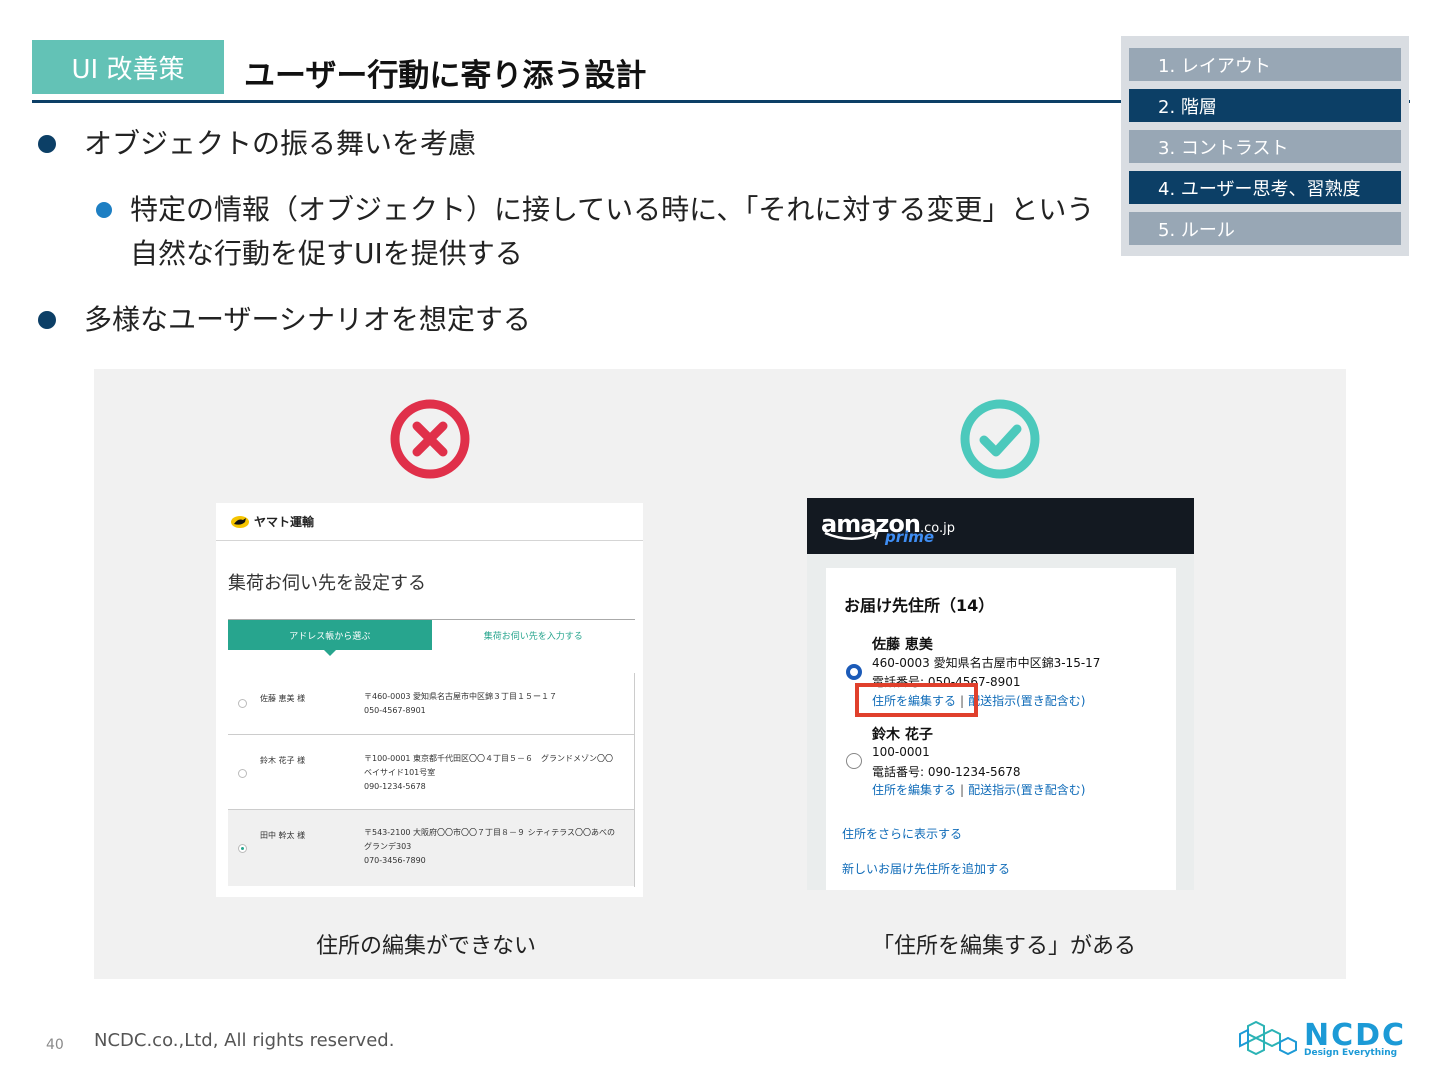 Image resolution: width=1440 pixels, height=1080 pixels. I want to click on molecule-logo-icon, so click(1268, 1038).